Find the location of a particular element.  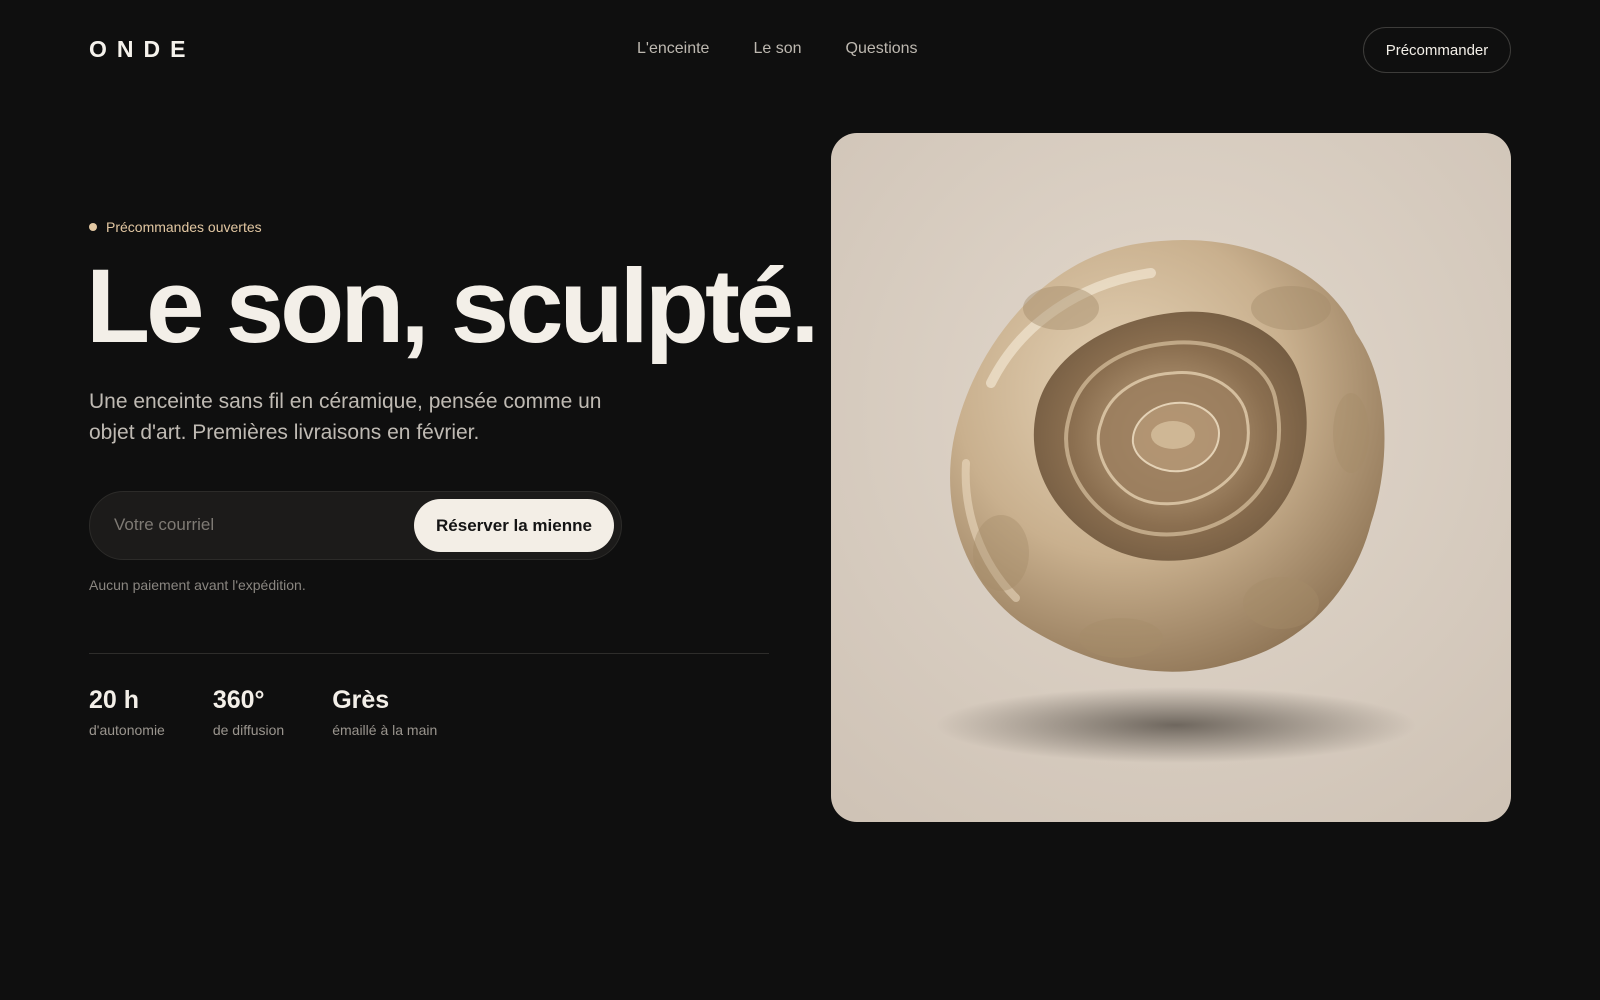

hero-headline: Le son, sculpté. is located at coordinates (452, 306).